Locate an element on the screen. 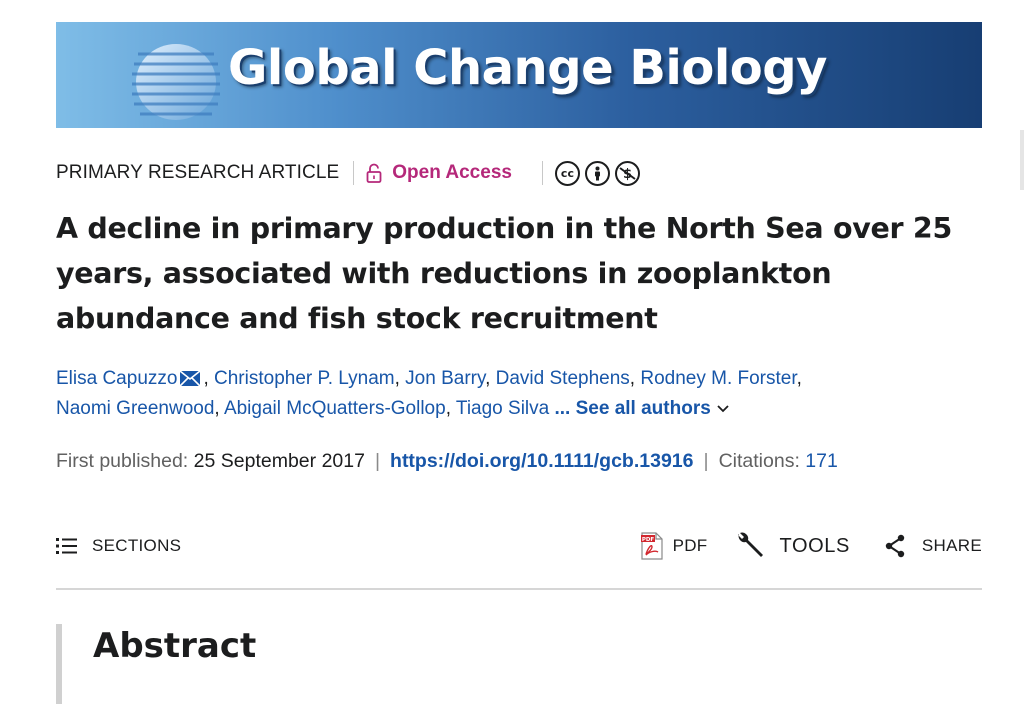  author-link: Tiago Silva is located at coordinates (502, 408).